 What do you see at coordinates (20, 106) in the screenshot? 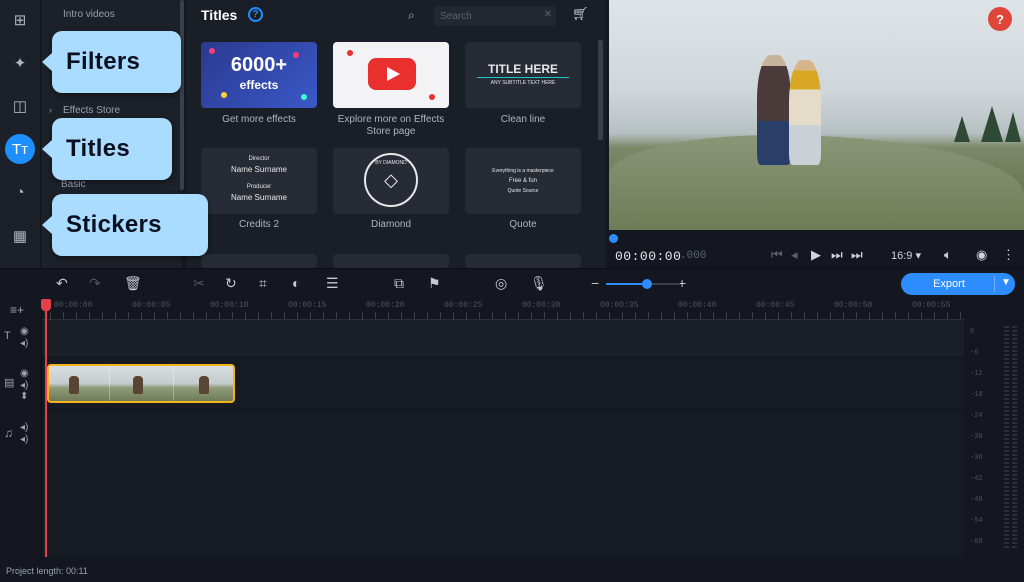
I see `transition-icon: ◫` at bounding box center [20, 106].